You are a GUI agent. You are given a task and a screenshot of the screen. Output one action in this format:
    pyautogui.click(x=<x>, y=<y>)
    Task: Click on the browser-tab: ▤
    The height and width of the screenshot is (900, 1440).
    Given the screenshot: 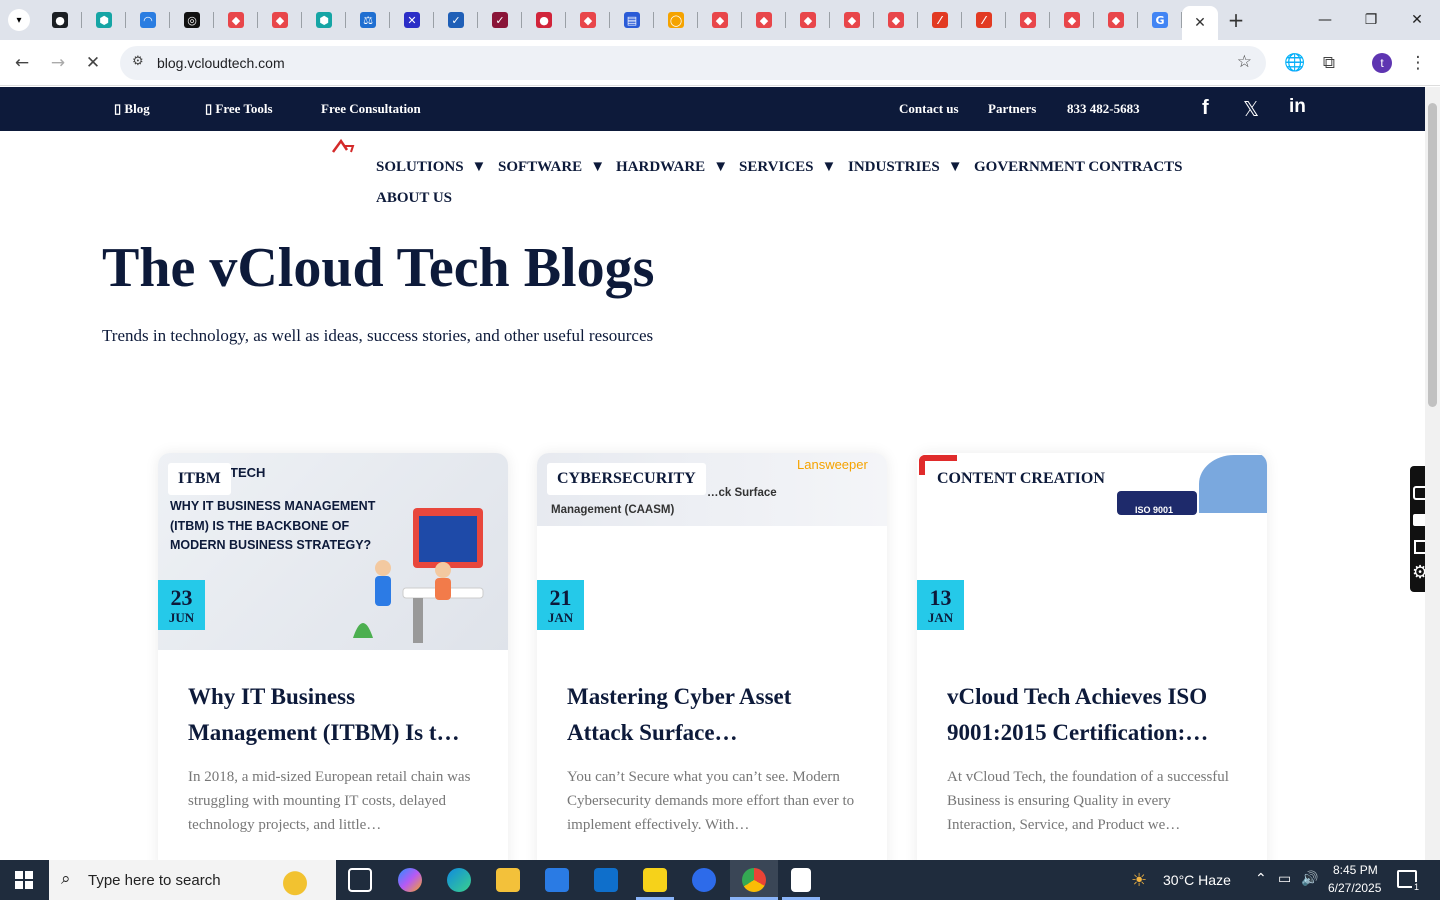 What is the action you would take?
    pyautogui.click(x=632, y=20)
    